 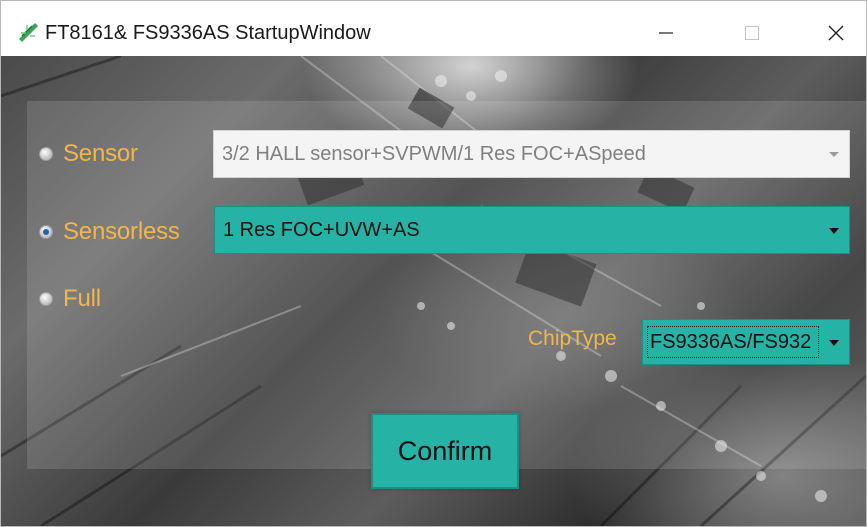 I want to click on confirm-label: Confirm, so click(x=445, y=450).